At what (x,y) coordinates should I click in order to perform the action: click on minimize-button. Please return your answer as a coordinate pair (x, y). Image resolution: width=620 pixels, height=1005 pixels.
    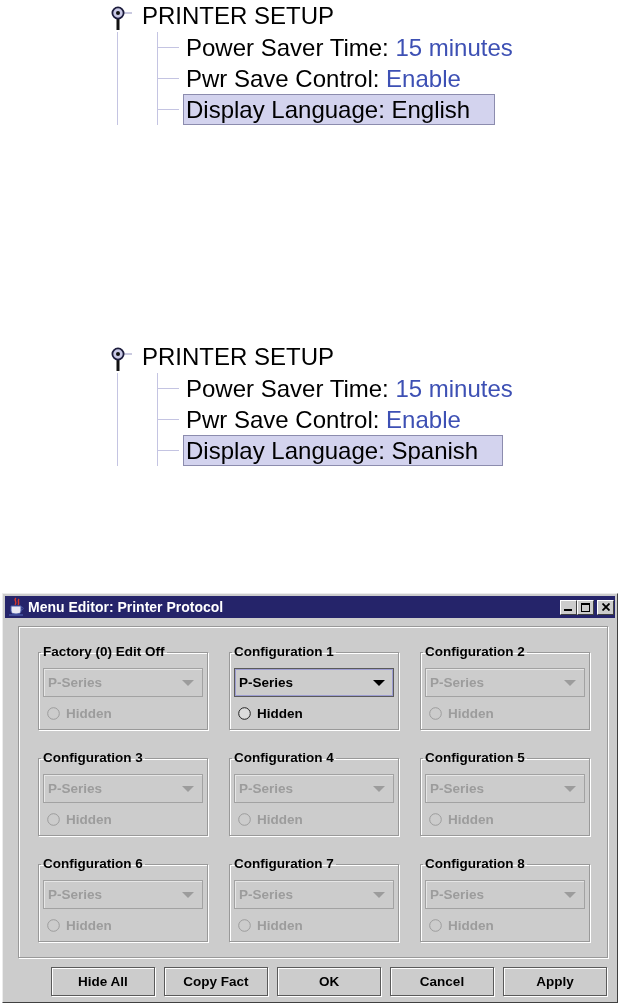
    Looking at the image, I should click on (568, 607).